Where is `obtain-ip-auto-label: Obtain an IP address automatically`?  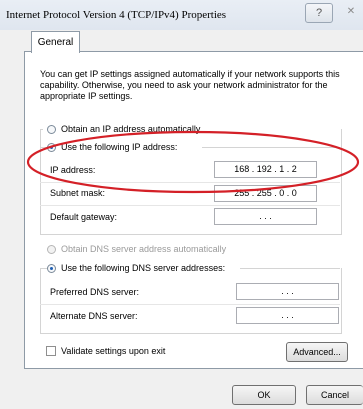 obtain-ip-auto-label: Obtain an IP address automatically is located at coordinates (130, 129).